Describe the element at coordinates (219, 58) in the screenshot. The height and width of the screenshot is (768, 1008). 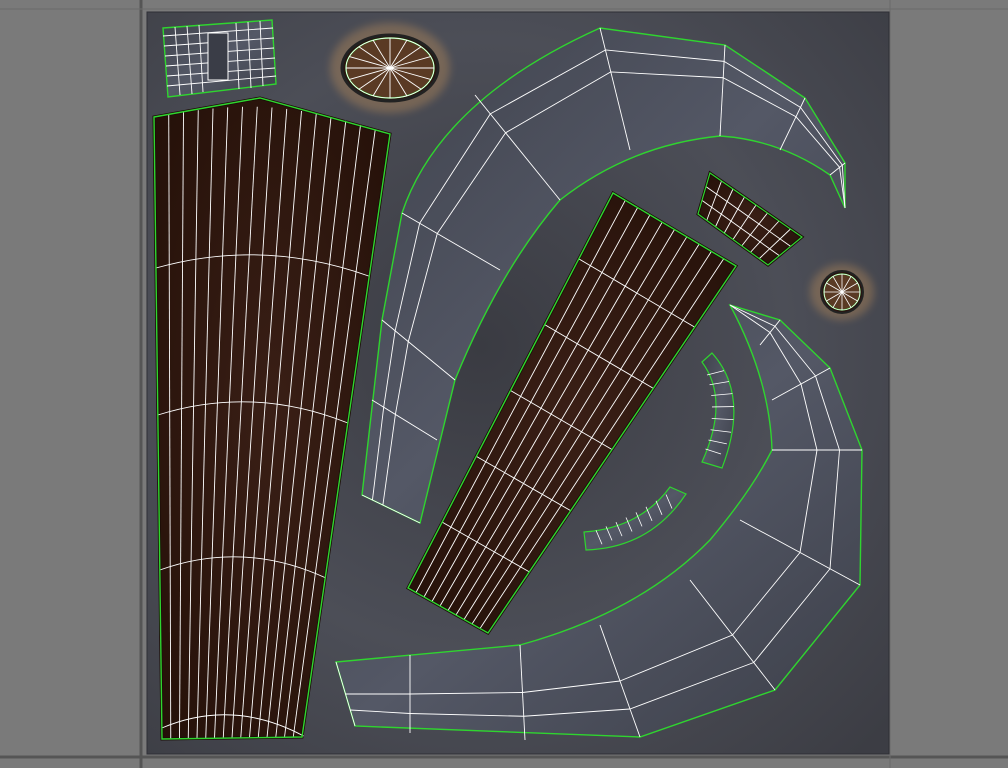
I see `island-top-left-cap` at that location.